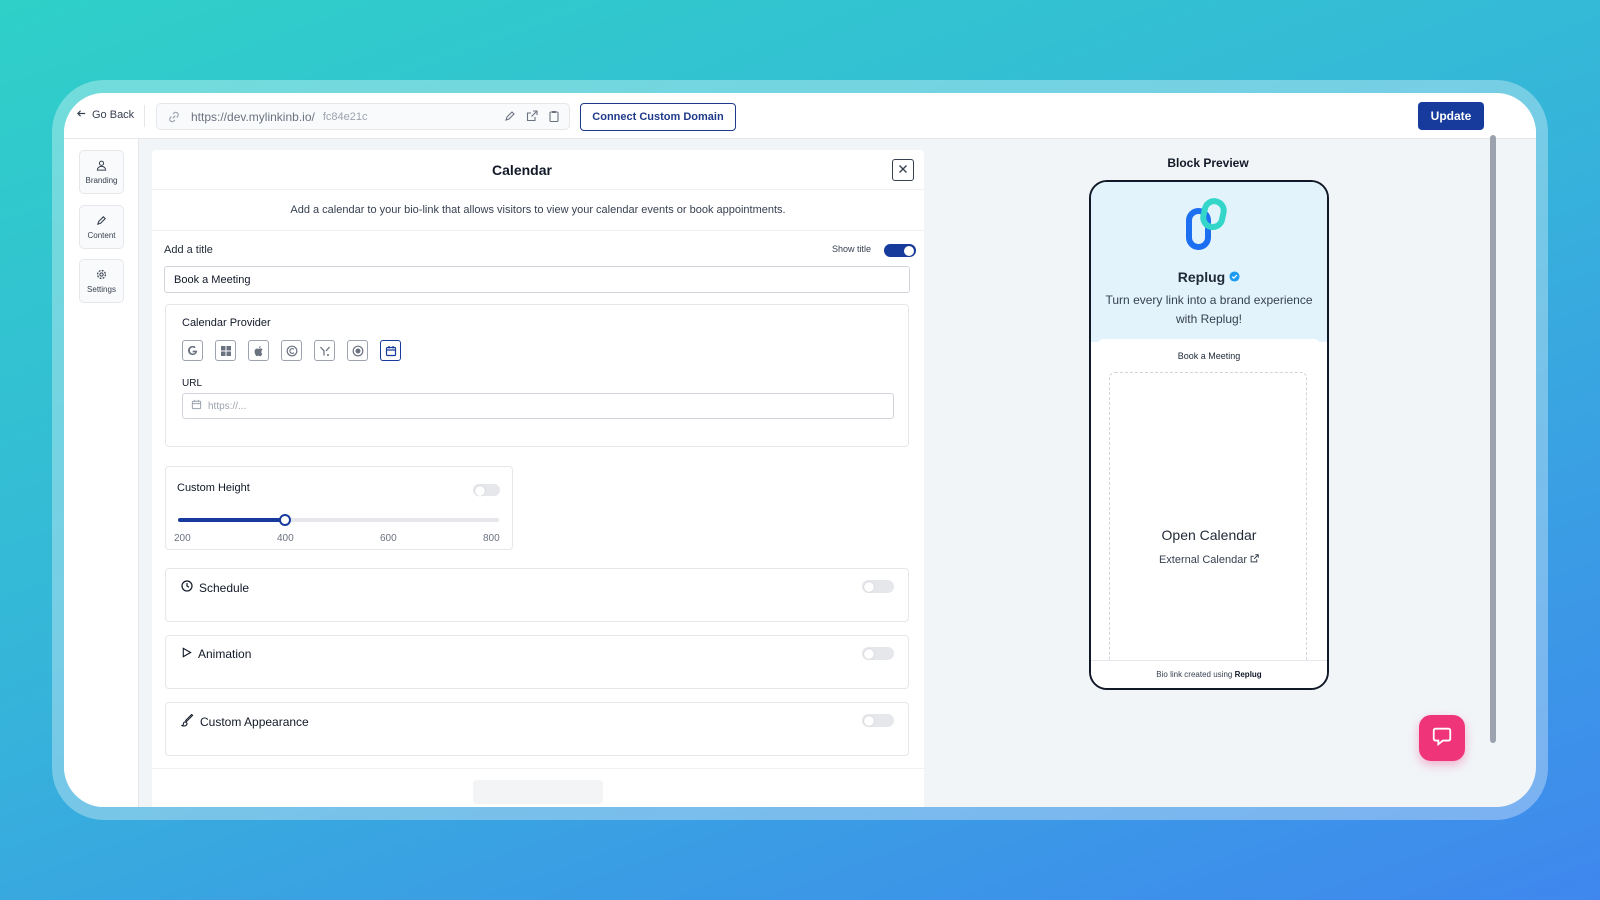 Image resolution: width=1600 pixels, height=900 pixels. I want to click on chat-support-button, so click(1442, 738).